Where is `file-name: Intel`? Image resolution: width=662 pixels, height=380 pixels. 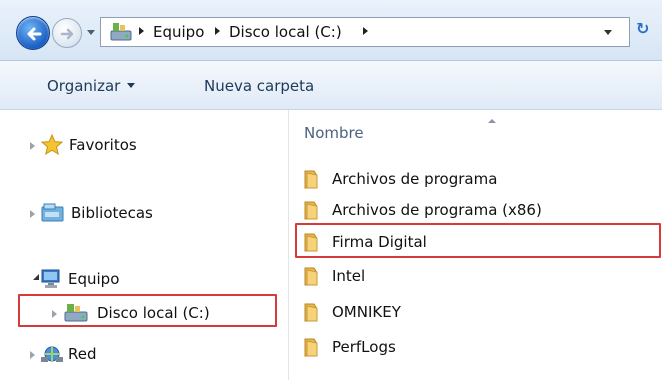 file-name: Intel is located at coordinates (349, 276).